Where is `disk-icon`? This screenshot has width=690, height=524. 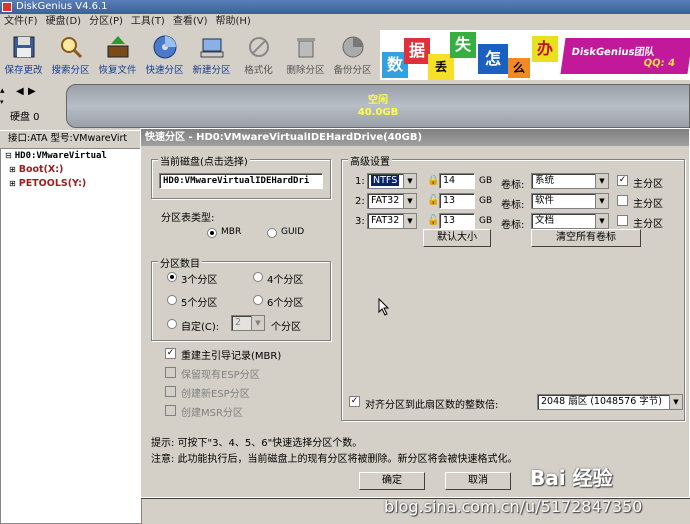 disk-icon is located at coordinates (164, 47).